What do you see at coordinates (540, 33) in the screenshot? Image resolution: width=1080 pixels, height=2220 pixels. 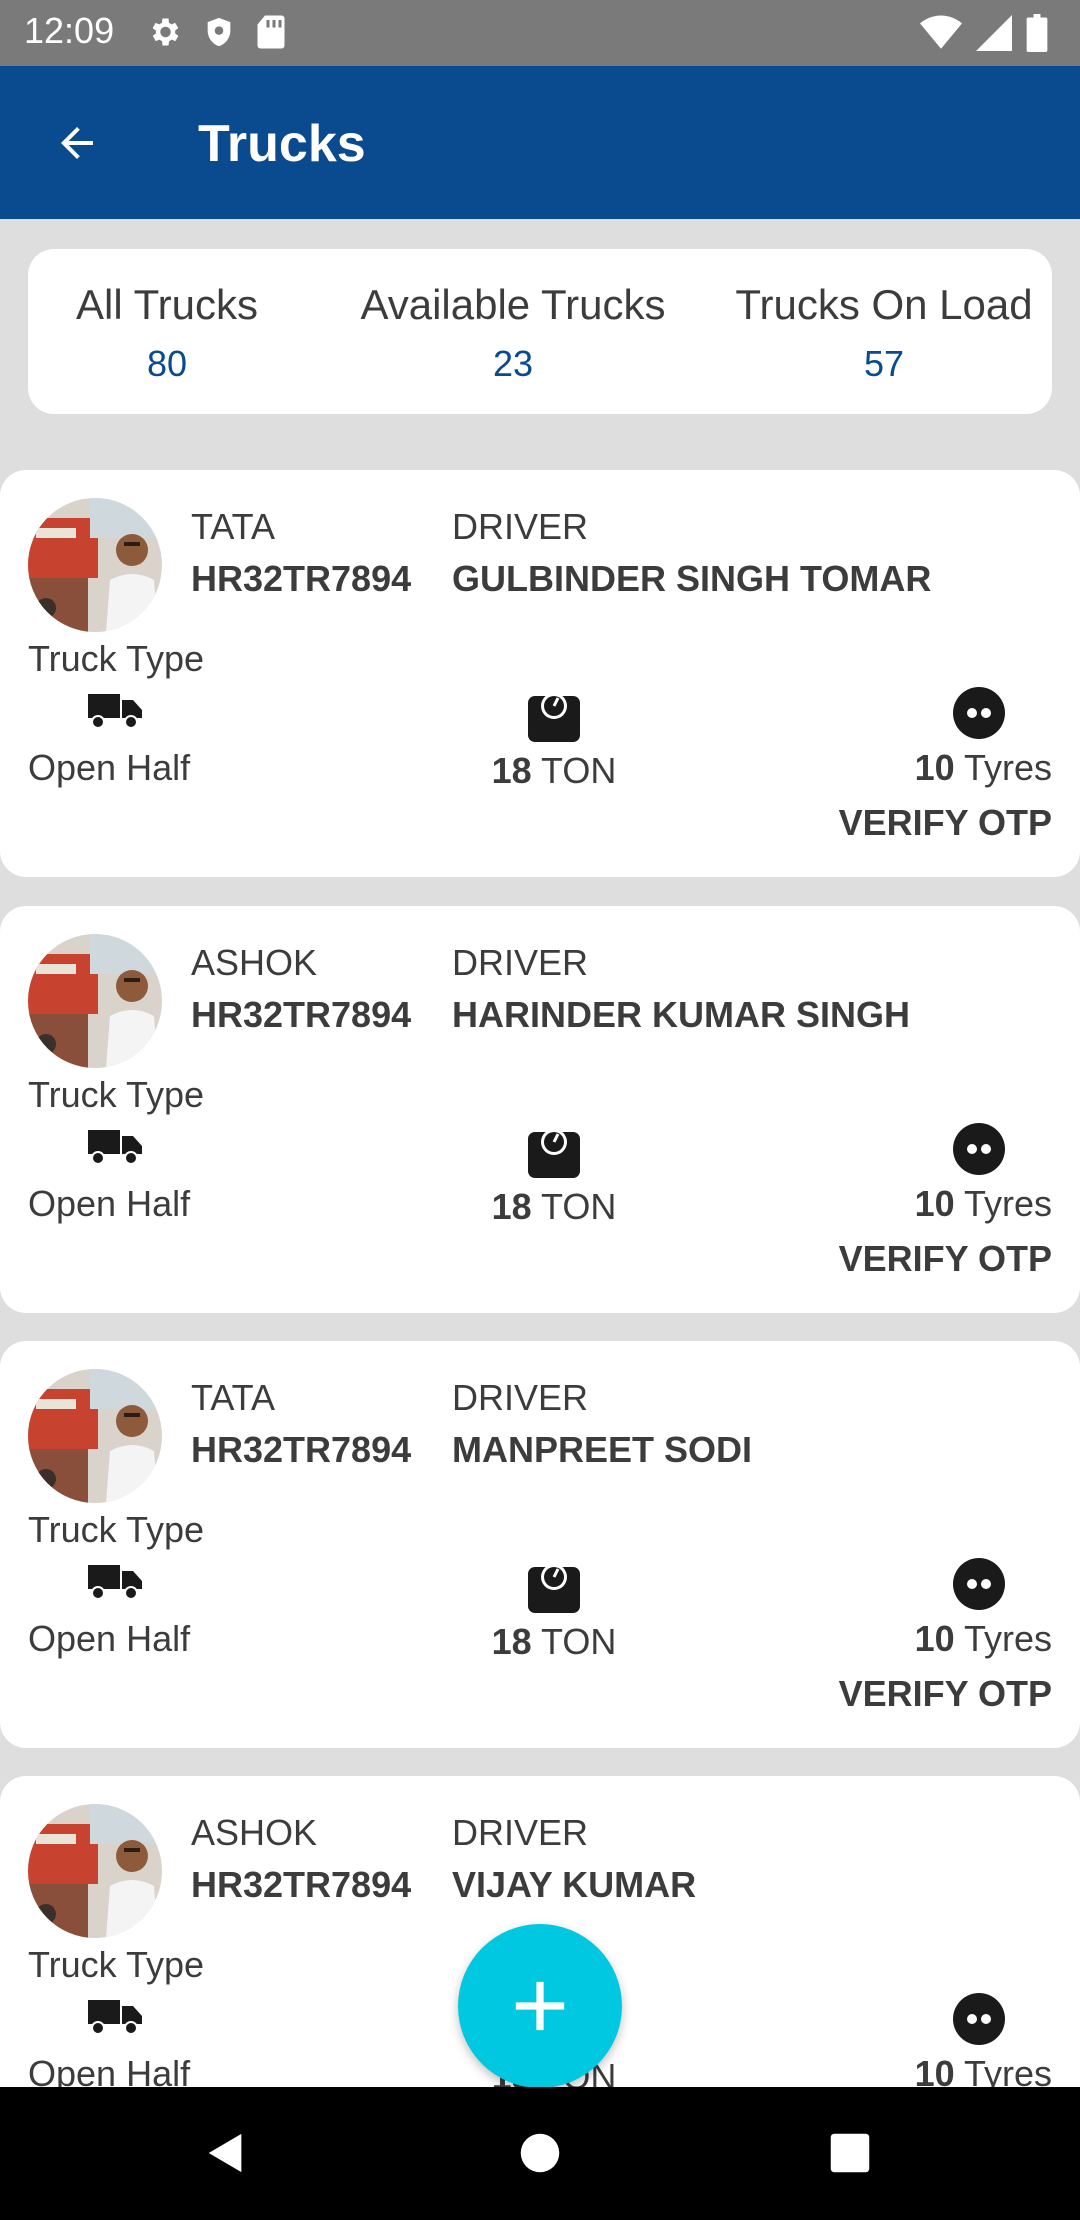 I see `status-bar: 12:09` at bounding box center [540, 33].